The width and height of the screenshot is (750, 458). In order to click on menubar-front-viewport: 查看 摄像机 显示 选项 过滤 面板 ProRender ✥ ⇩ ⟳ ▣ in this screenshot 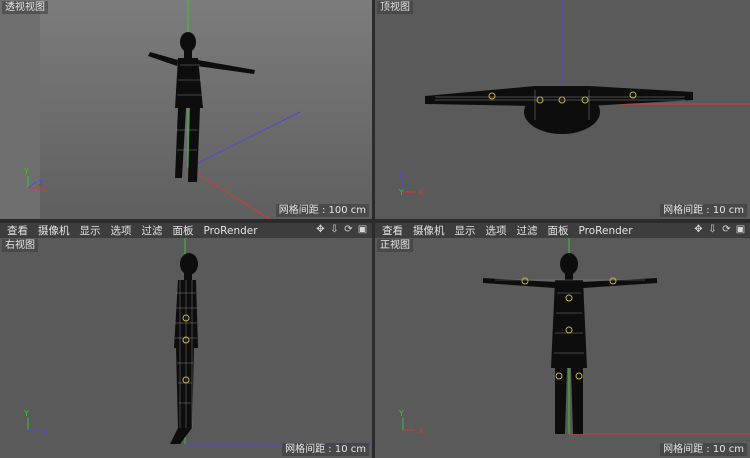, I will do `click(562, 230)`.